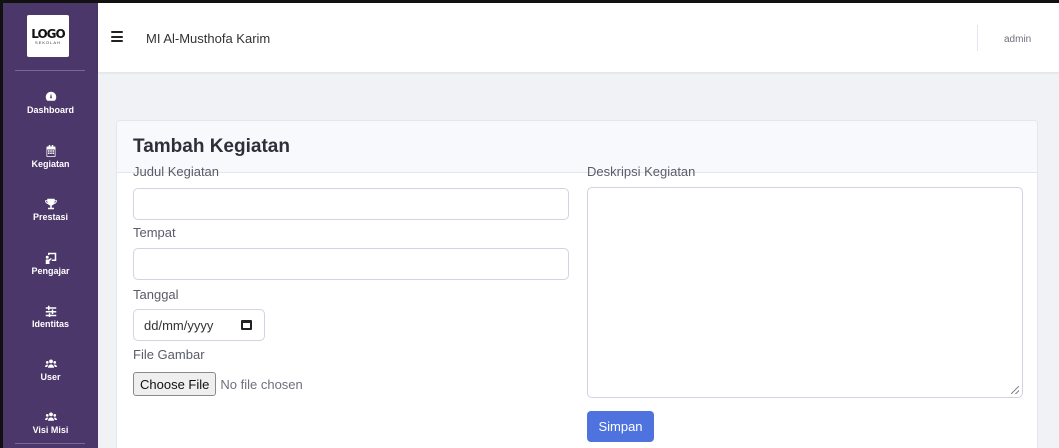 The image size is (1059, 448). I want to click on topbar: MI Al-Musthofa Karim admin, so click(578, 37).